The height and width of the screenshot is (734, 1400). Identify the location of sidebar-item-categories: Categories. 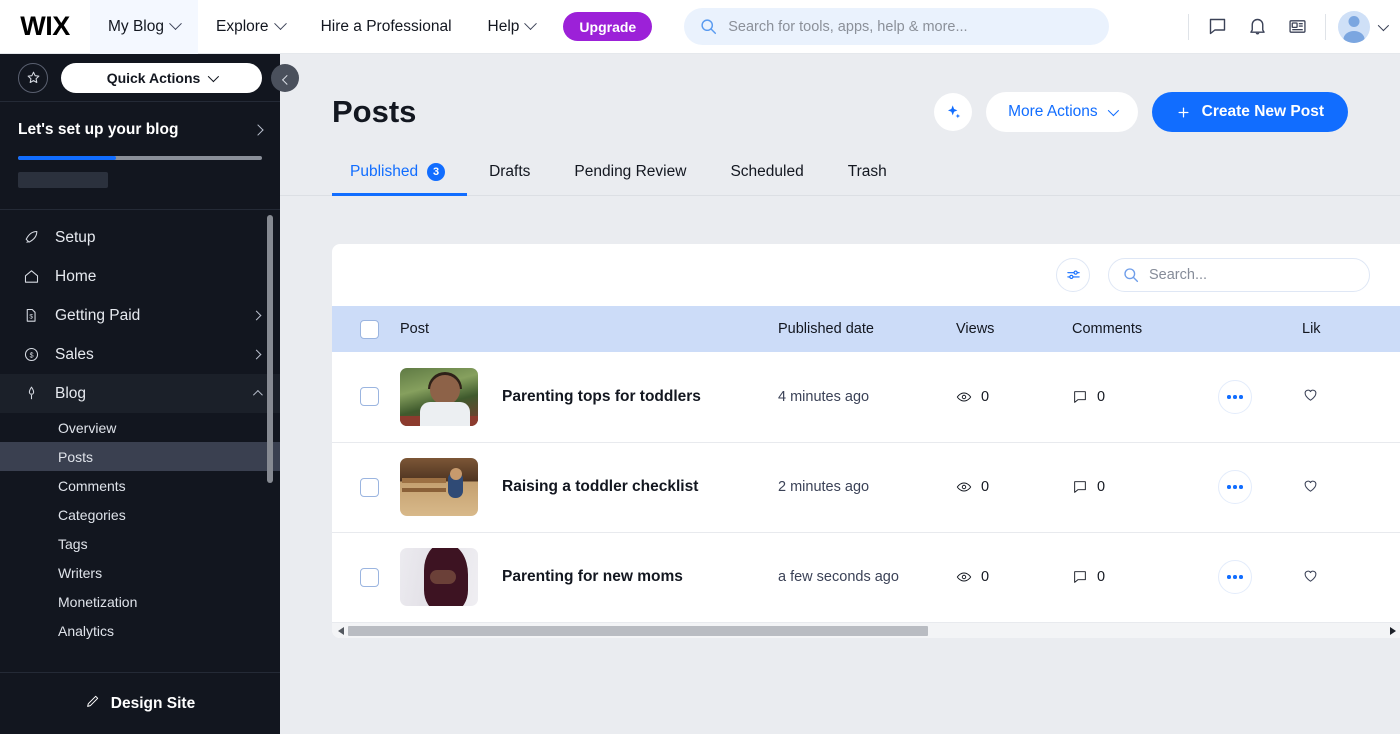
(140, 514).